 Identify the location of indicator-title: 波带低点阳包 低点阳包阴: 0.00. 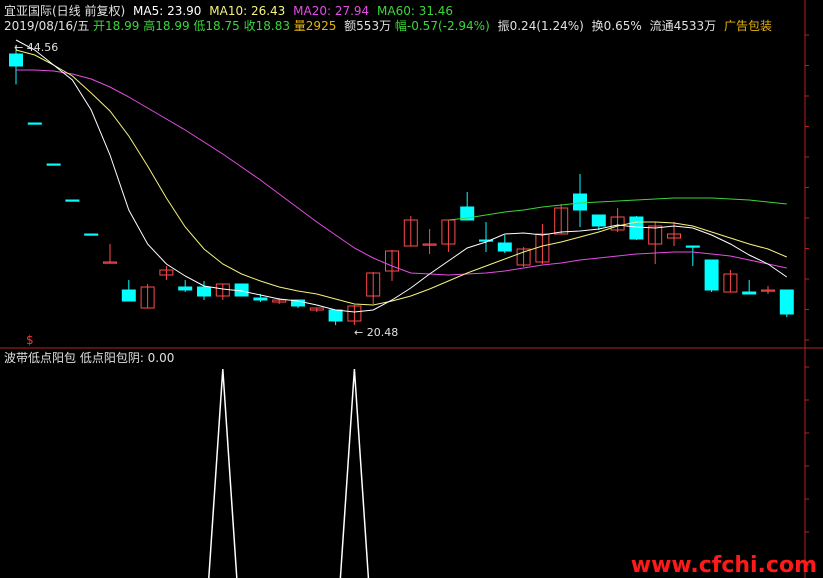
(89, 358).